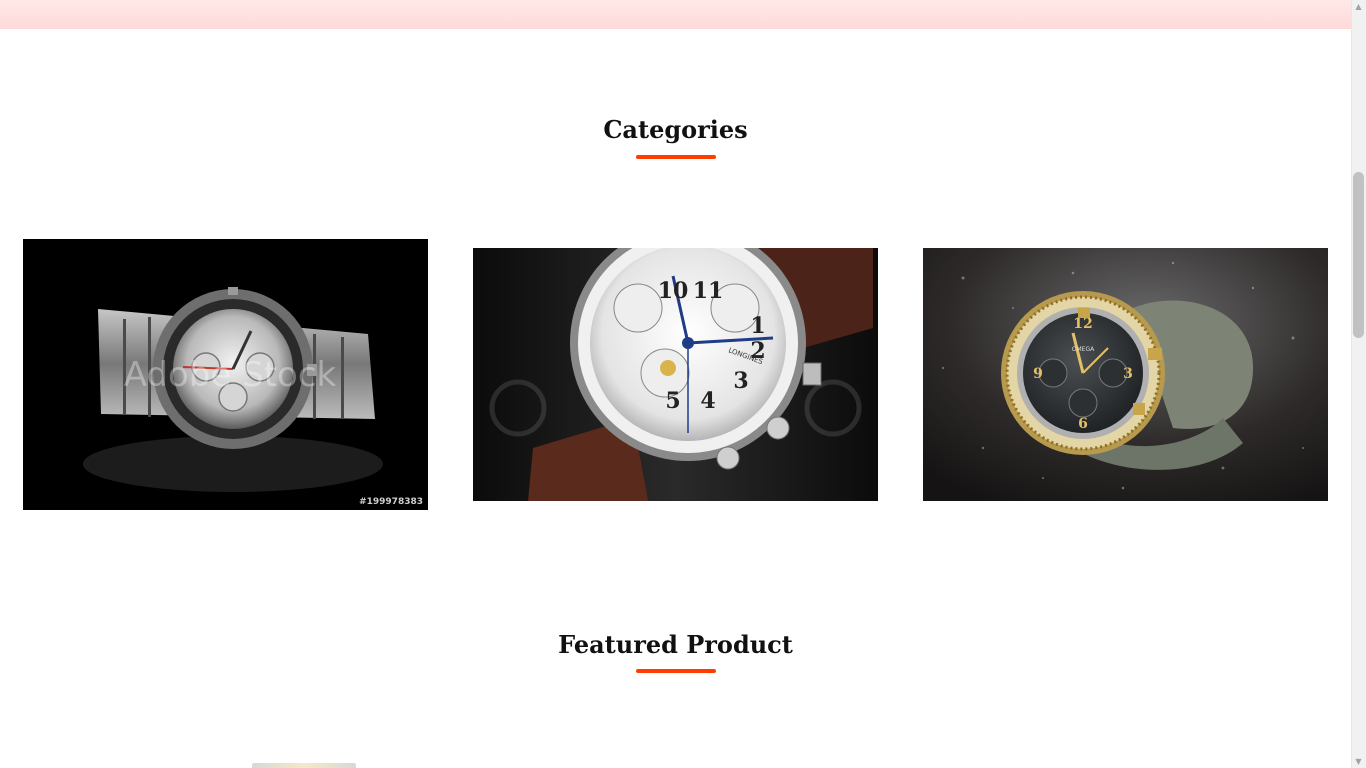 Image resolution: width=1366 pixels, height=768 pixels. Describe the element at coordinates (1038, 374) in the screenshot. I see `svg-text: 9` at that location.